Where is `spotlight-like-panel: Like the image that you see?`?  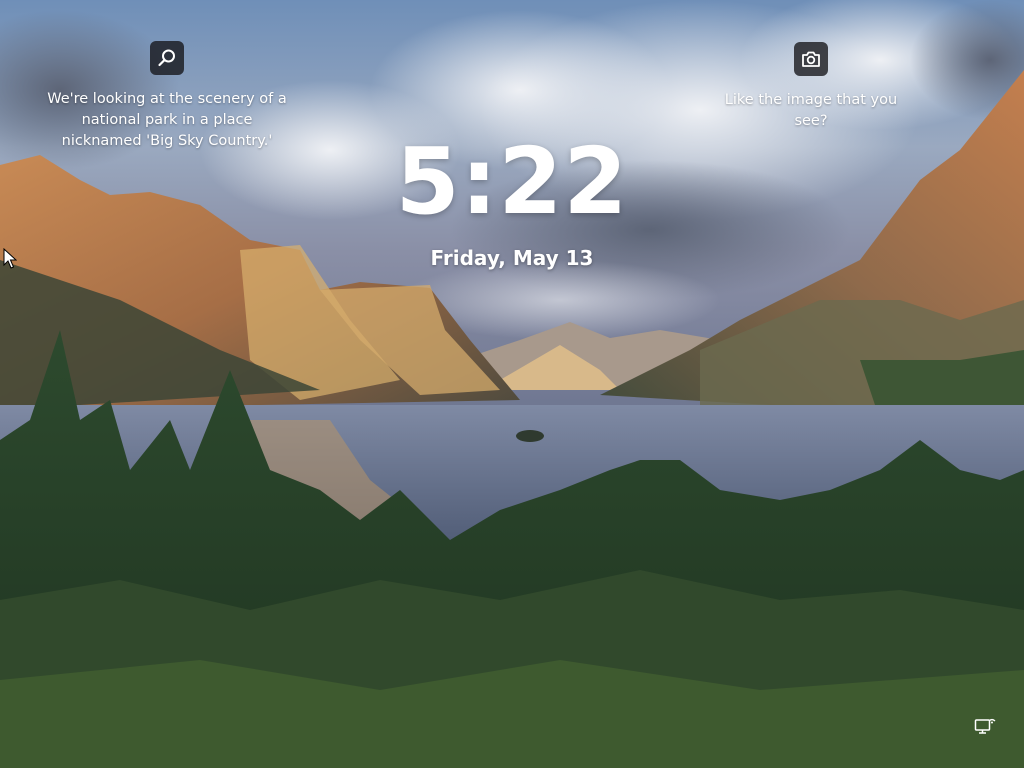 spotlight-like-panel: Like the image that you see? is located at coordinates (811, 87).